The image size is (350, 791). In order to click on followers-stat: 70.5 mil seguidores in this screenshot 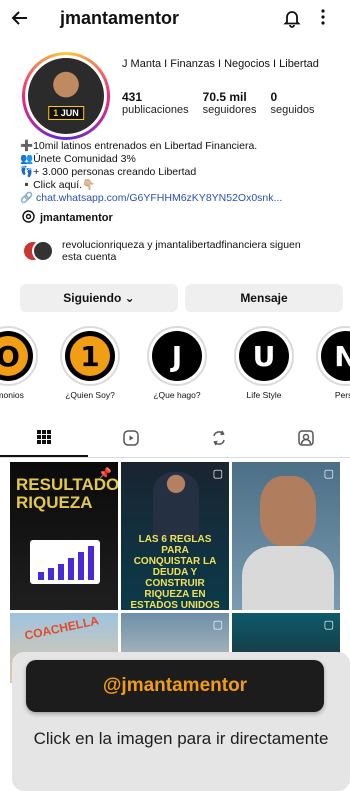, I will do `click(230, 103)`.